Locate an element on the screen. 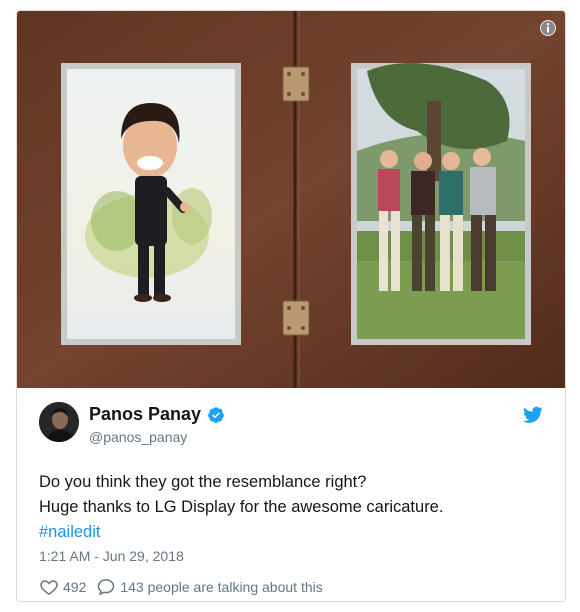 Image resolution: width=580 pixels, height=612 pixels. reply-conversation-text: 143 people are talking about this is located at coordinates (221, 587).